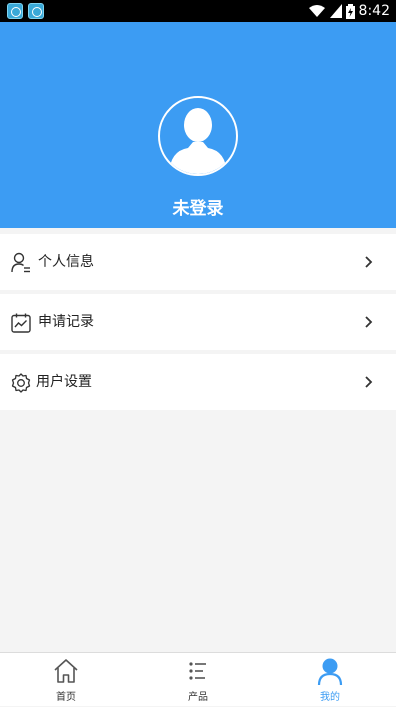 Image resolution: width=396 pixels, height=707 pixels. Describe the element at coordinates (198, 382) in the screenshot. I see `menu-item-user-settings: 用户设置` at that location.